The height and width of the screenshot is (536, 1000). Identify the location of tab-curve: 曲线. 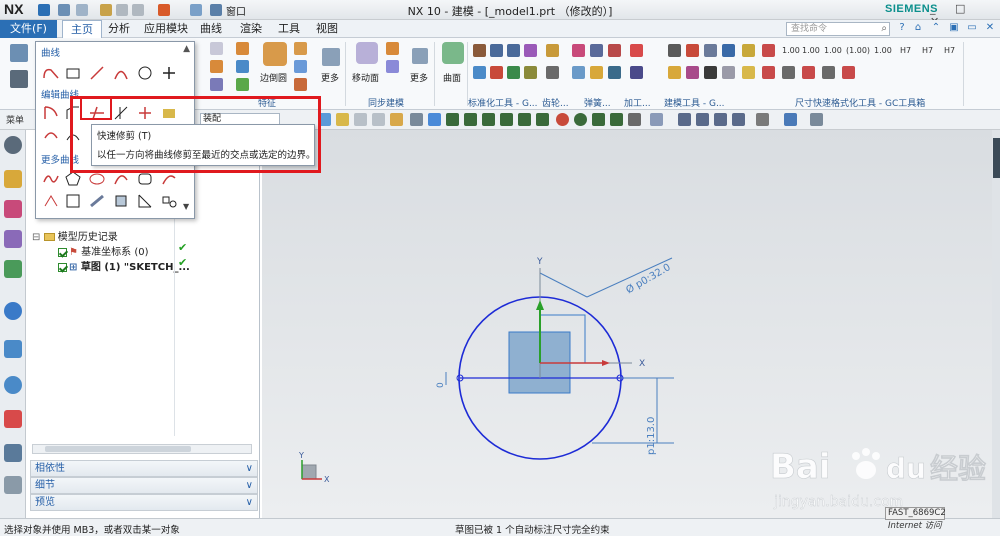
(211, 29).